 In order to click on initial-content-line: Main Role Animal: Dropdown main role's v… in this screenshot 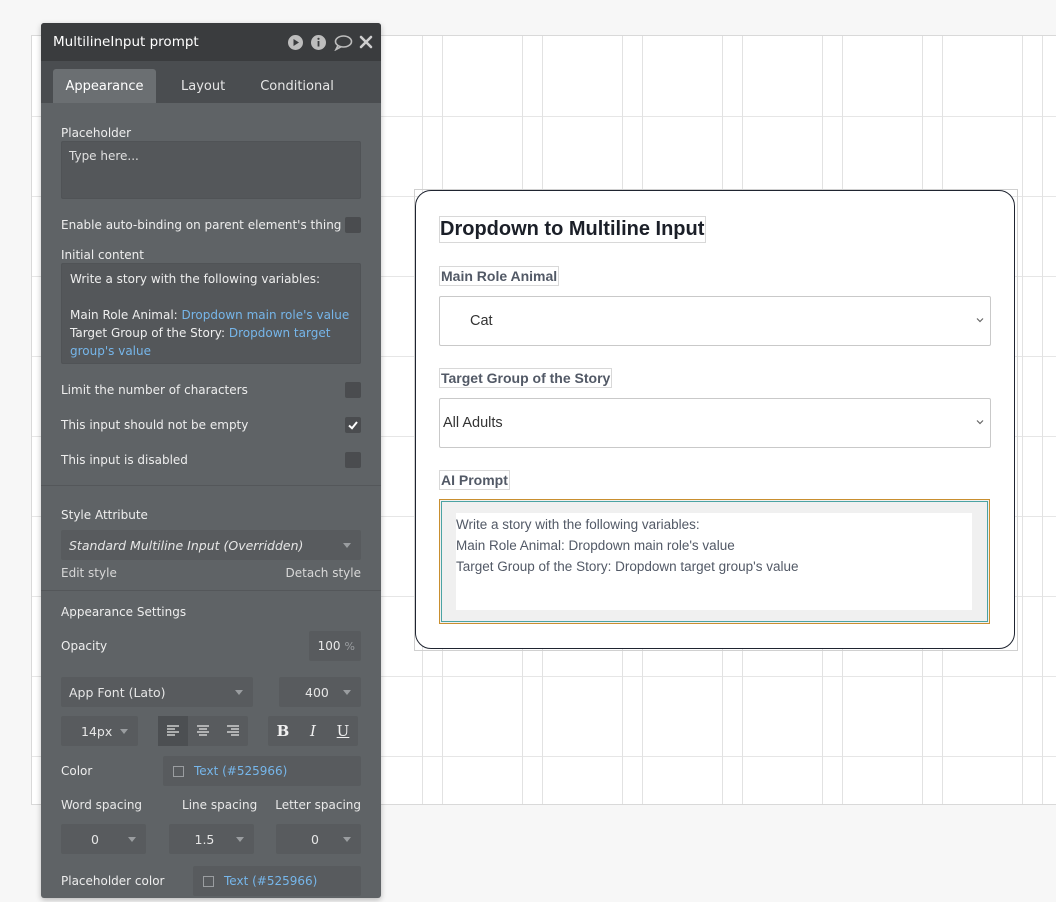, I will do `click(211, 315)`.